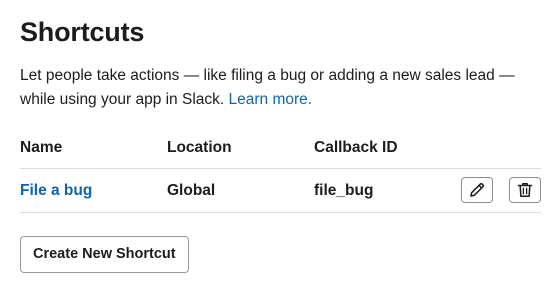 The image size is (551, 286). Describe the element at coordinates (280, 149) in the screenshot. I see `table-header: Name Location Callback ID` at that location.